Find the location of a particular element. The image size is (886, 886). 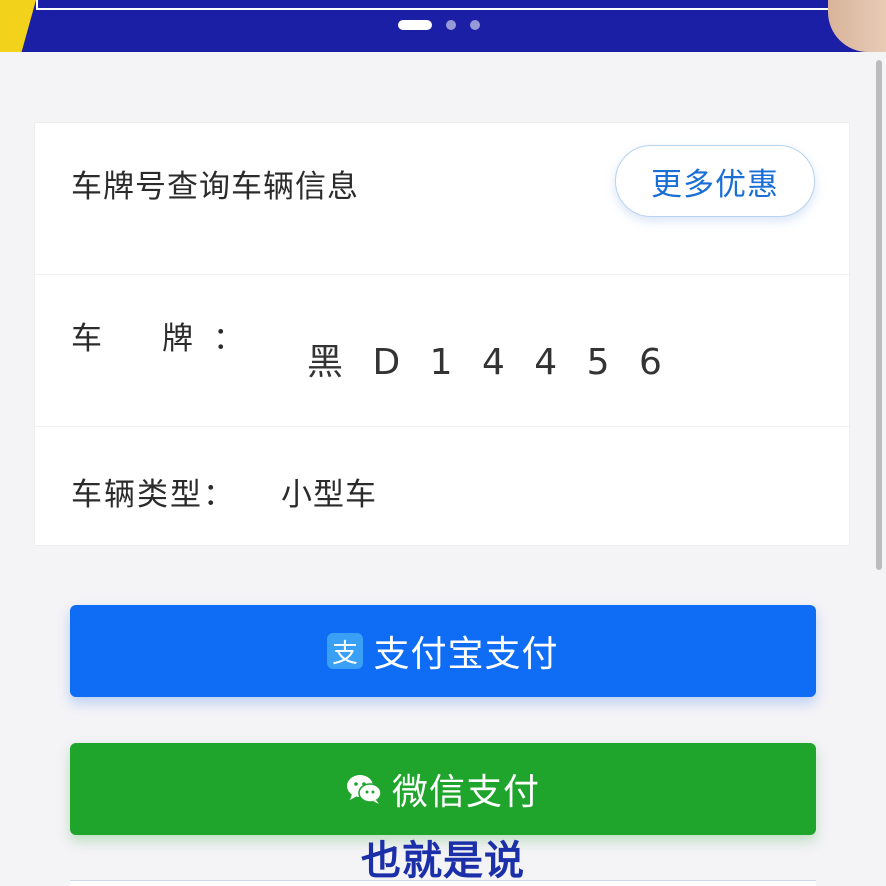

alipay-icon: 支 is located at coordinates (345, 651).